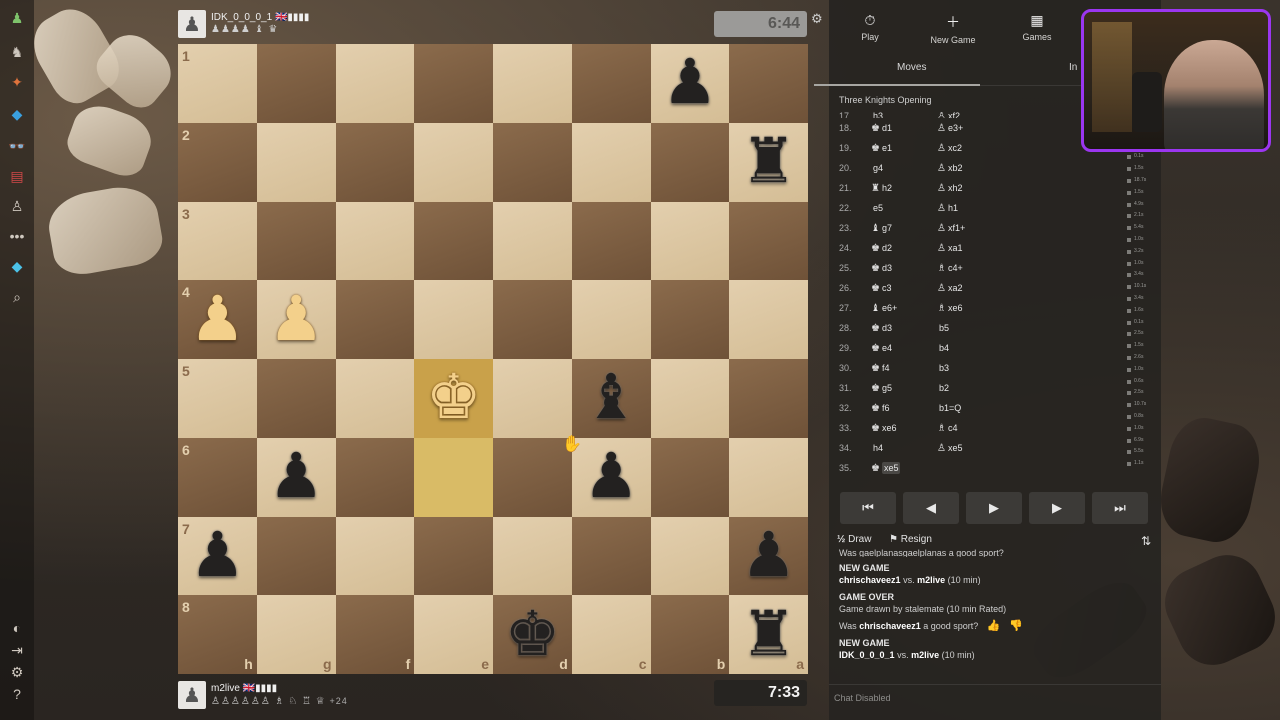 This screenshot has height=720, width=1280. Describe the element at coordinates (881, 188) in the screenshot. I see `white-move: ♜ h2` at that location.